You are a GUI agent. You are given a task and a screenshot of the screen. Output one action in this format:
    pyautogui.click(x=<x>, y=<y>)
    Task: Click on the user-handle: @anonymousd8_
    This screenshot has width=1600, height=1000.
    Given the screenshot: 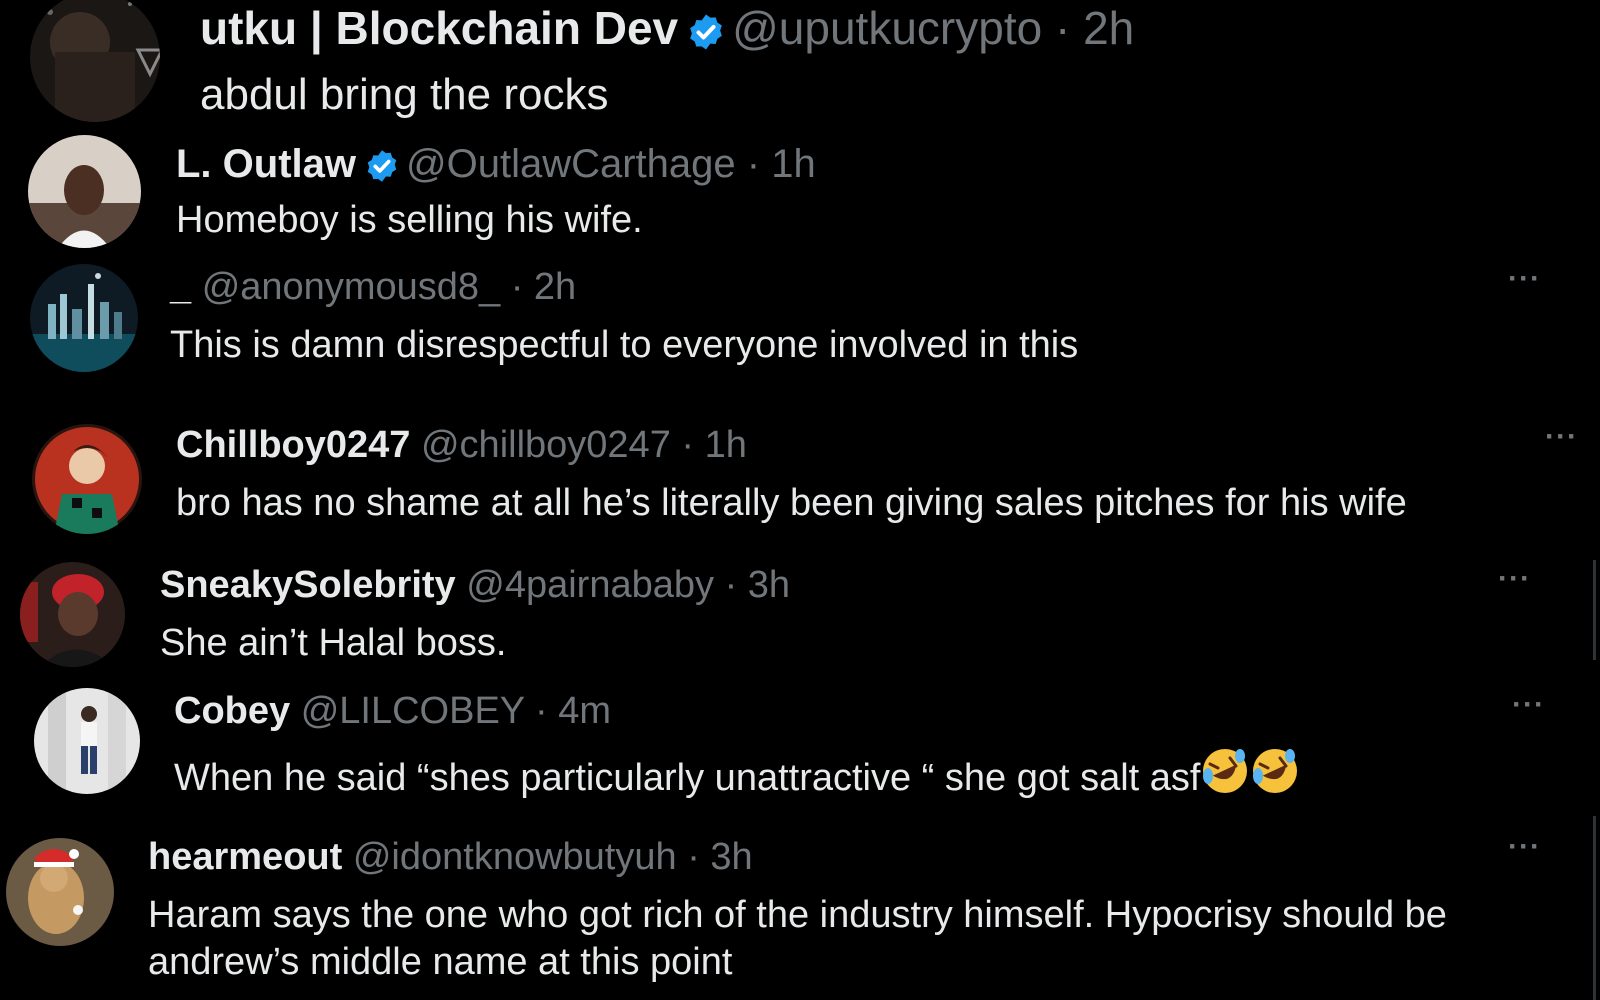 What is the action you would take?
    pyautogui.click(x=351, y=287)
    